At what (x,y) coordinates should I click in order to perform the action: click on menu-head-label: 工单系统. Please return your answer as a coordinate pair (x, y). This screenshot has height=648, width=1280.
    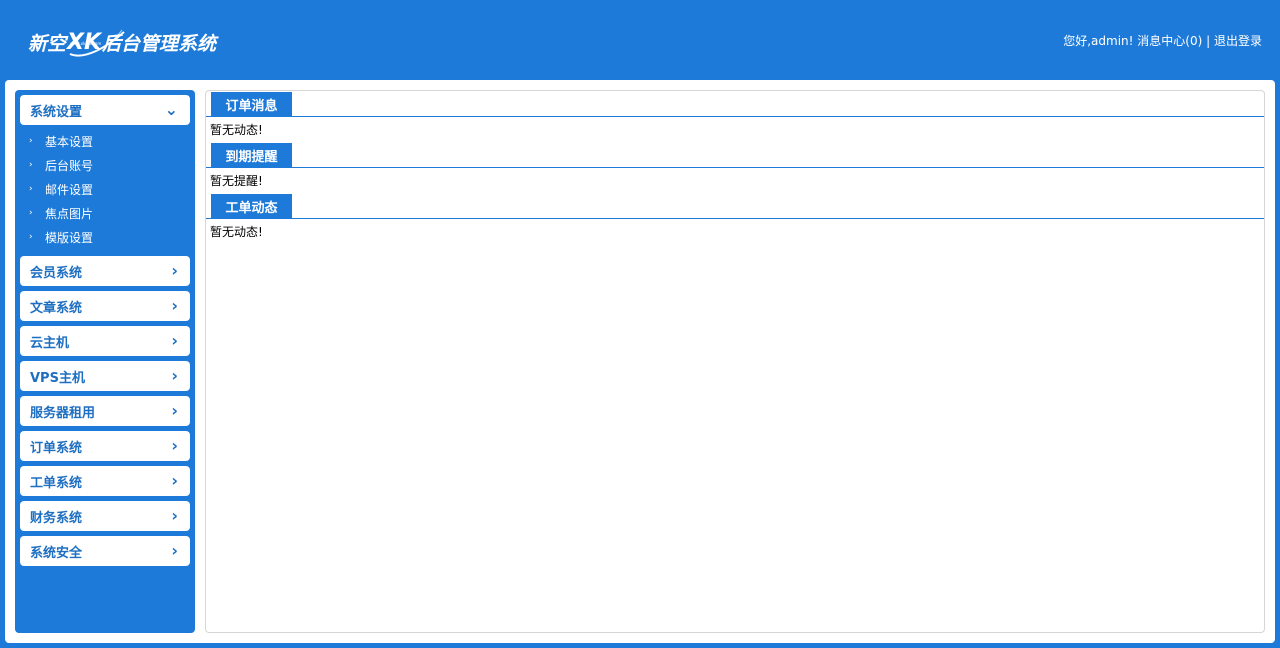
    Looking at the image, I should click on (56, 483).